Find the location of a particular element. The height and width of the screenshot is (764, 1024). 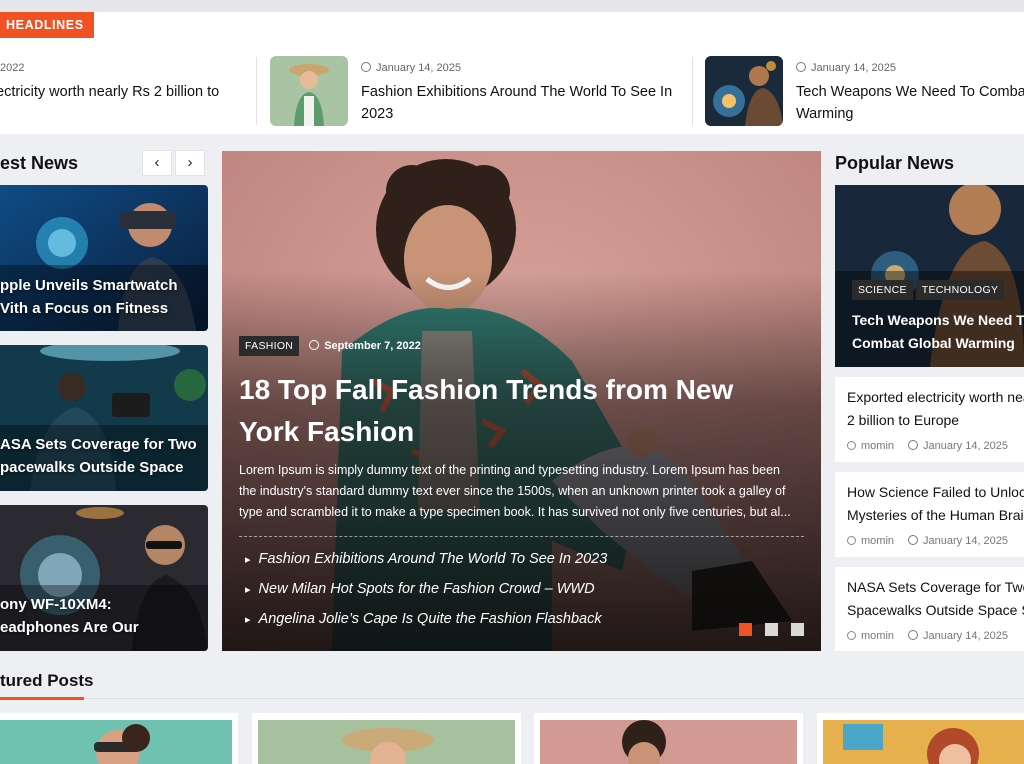

next-button: › is located at coordinates (190, 163).